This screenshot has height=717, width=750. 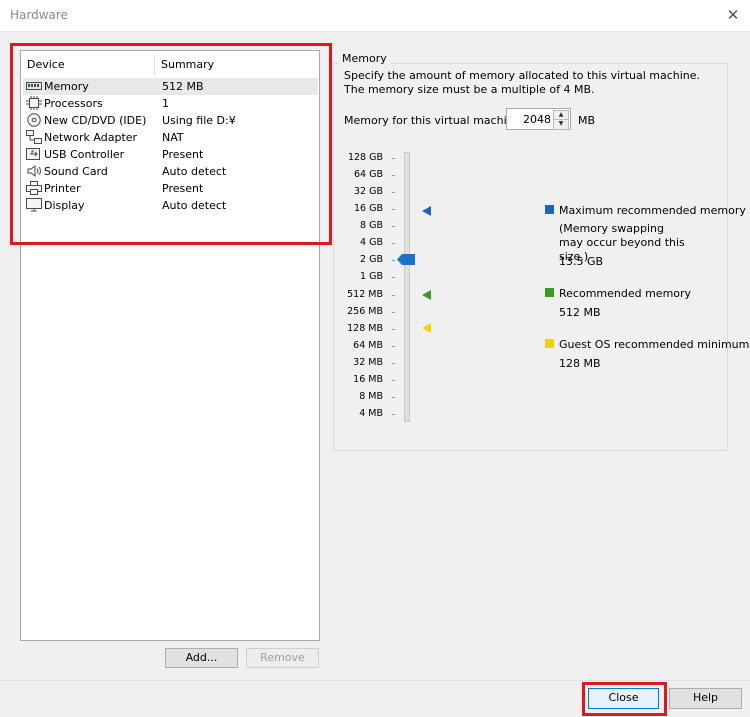 I want to click on recommended-marker-icon, so click(x=427, y=295).